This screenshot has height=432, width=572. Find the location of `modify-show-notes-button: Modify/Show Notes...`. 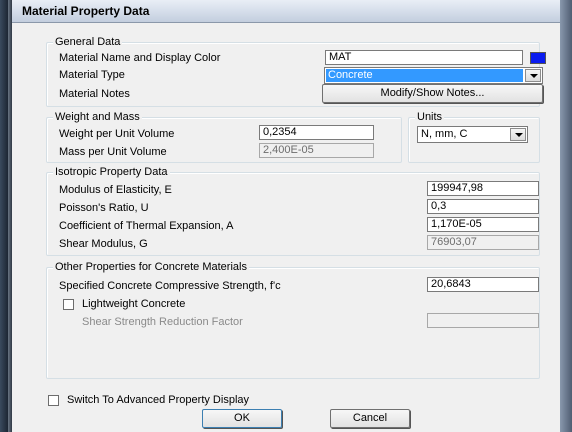

modify-show-notes-button: Modify/Show Notes... is located at coordinates (432, 93).